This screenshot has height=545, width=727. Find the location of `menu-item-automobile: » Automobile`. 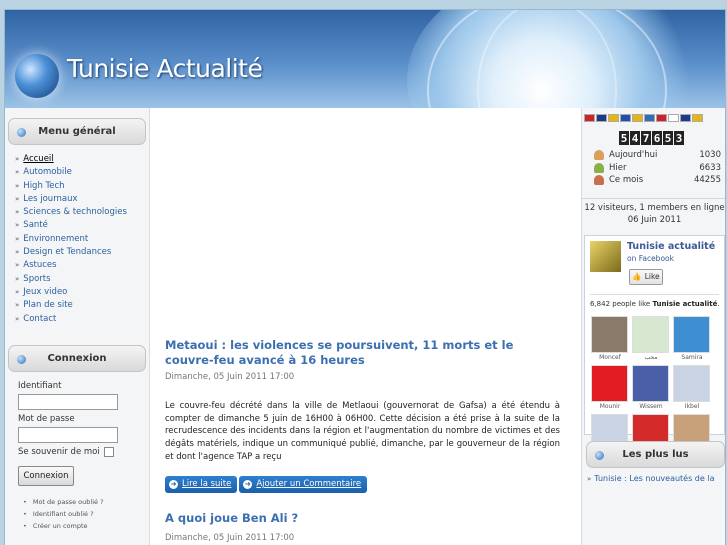

menu-item-automobile: » Automobile is located at coordinates (82, 172).